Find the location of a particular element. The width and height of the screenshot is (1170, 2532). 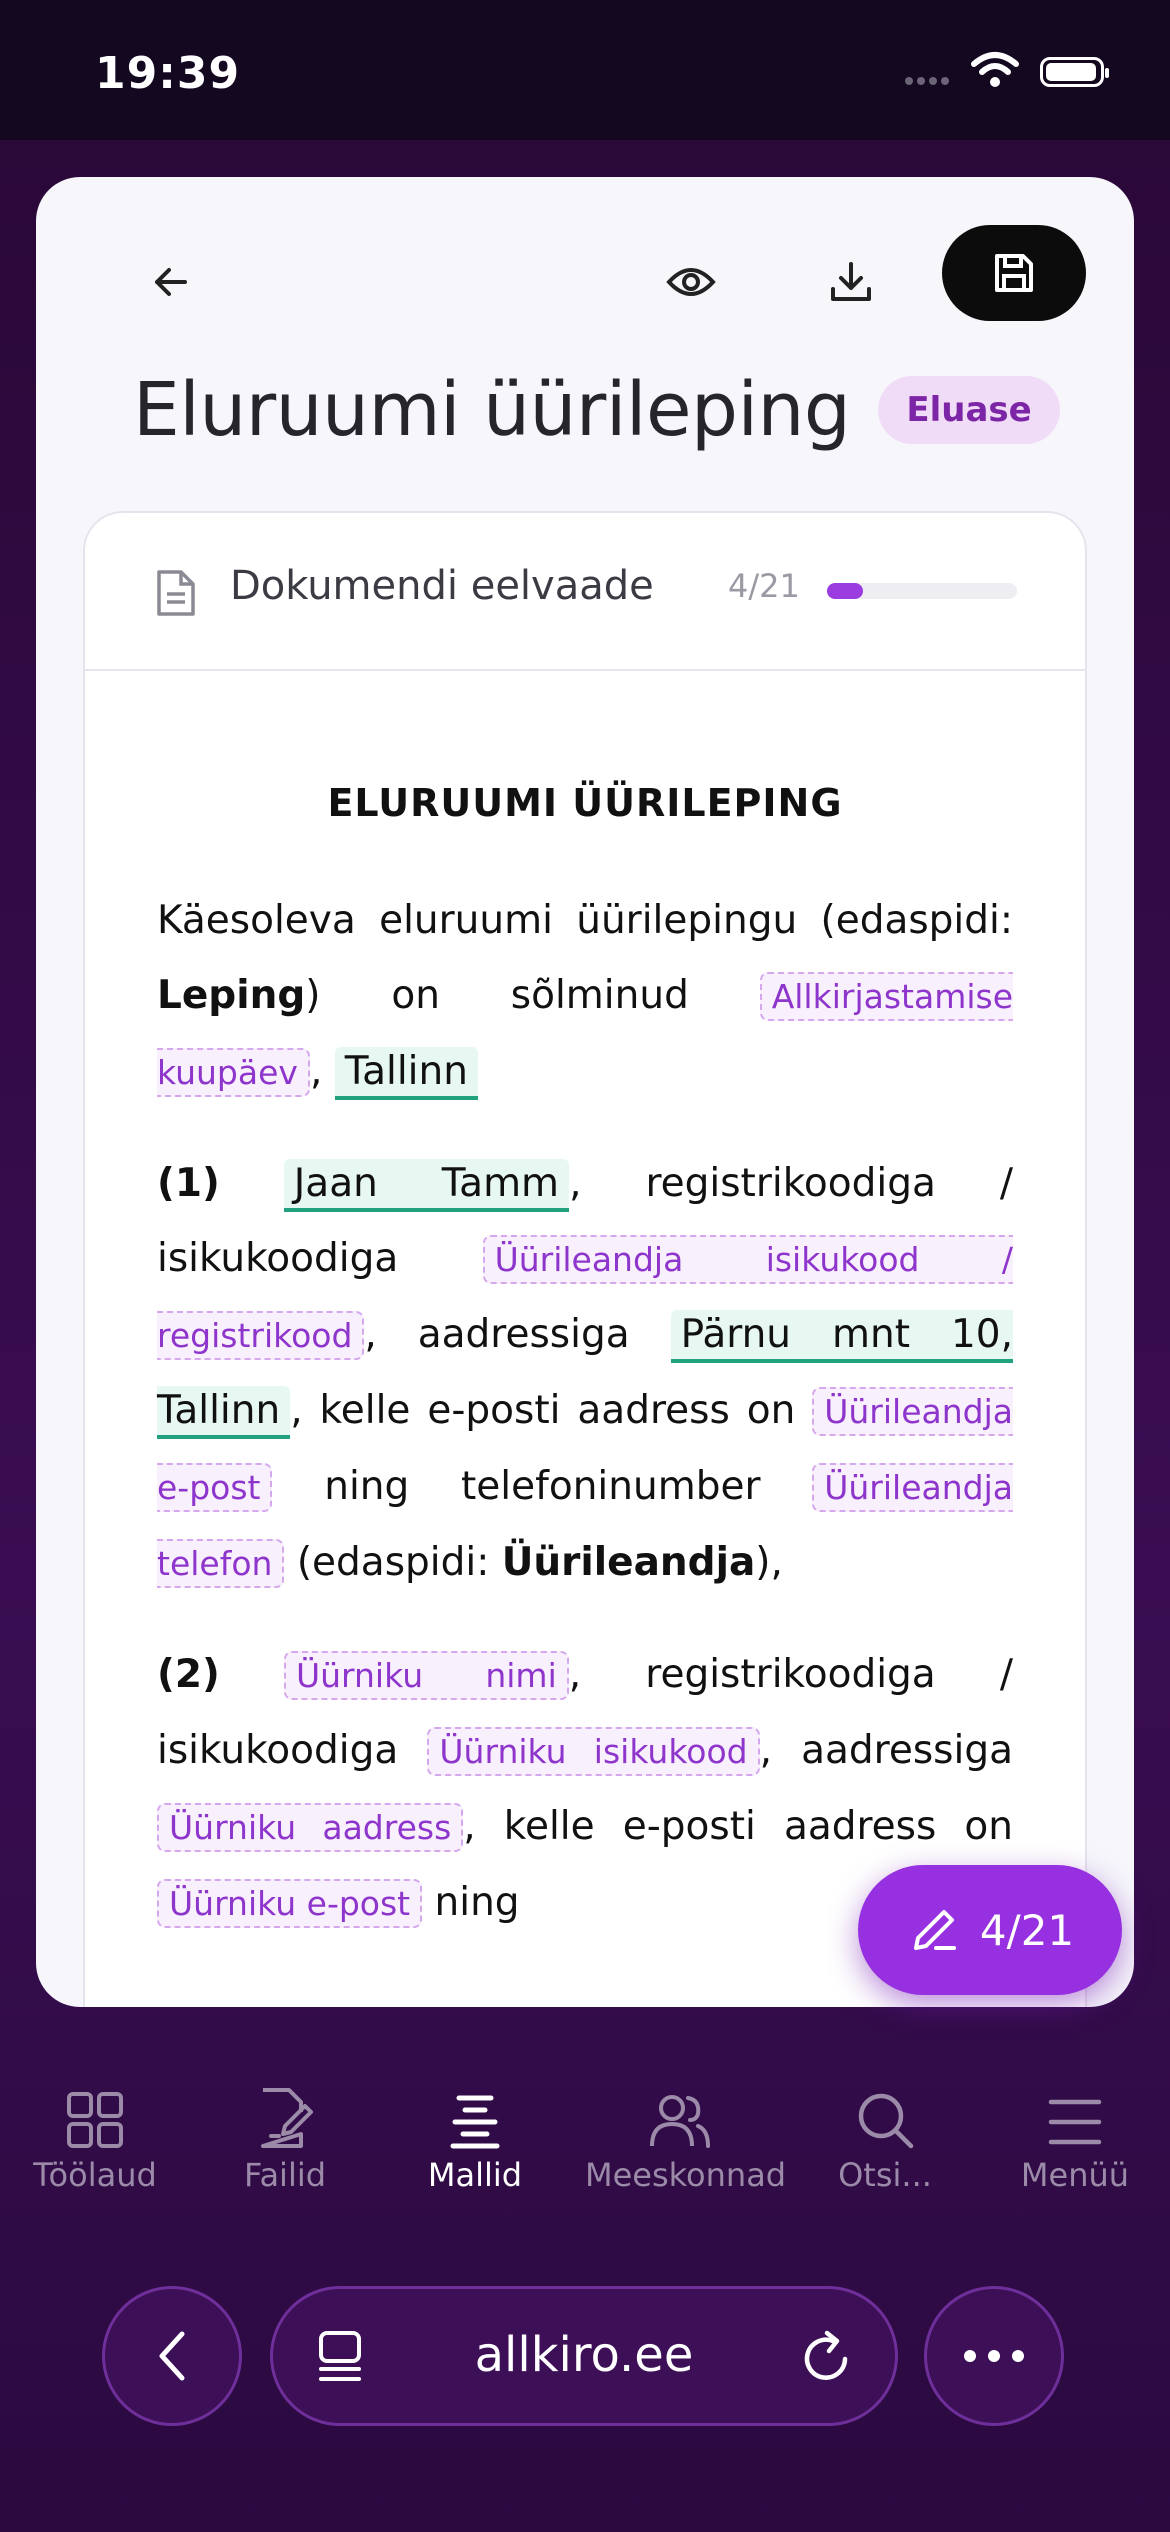

text-segment: ning telefoninumber is located at coordinates (542, 1486).